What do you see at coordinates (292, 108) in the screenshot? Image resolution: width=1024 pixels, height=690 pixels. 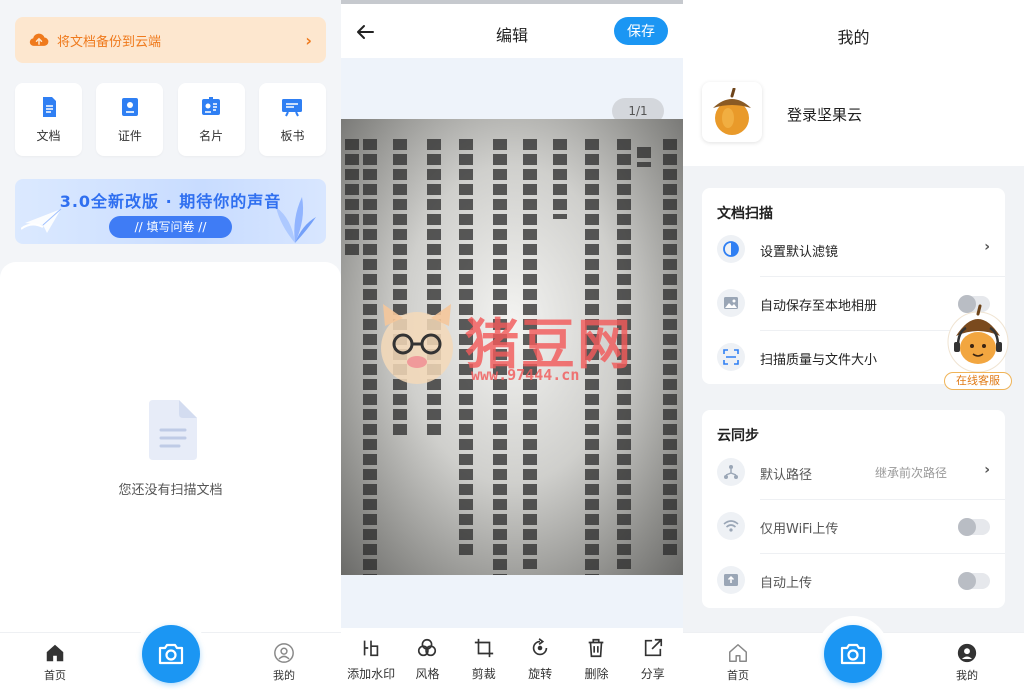 I see `blackboard-icon` at bounding box center [292, 108].